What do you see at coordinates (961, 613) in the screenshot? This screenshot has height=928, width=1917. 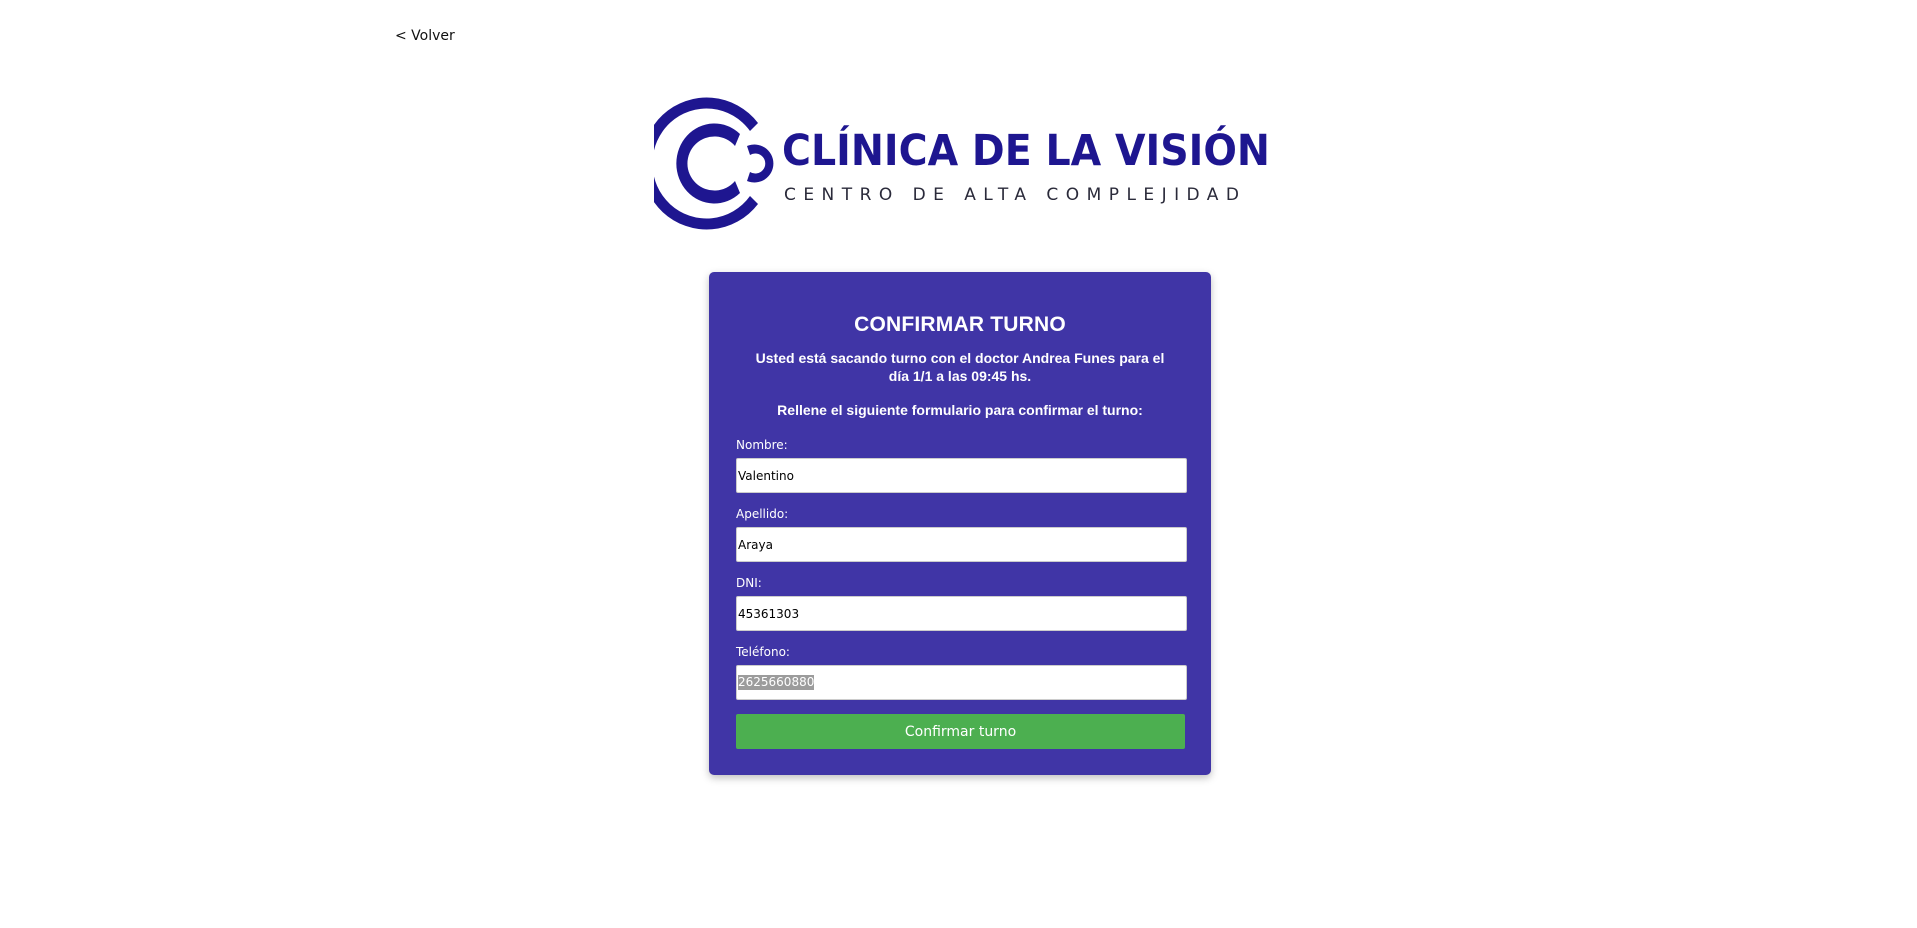 I see `dni-input` at bounding box center [961, 613].